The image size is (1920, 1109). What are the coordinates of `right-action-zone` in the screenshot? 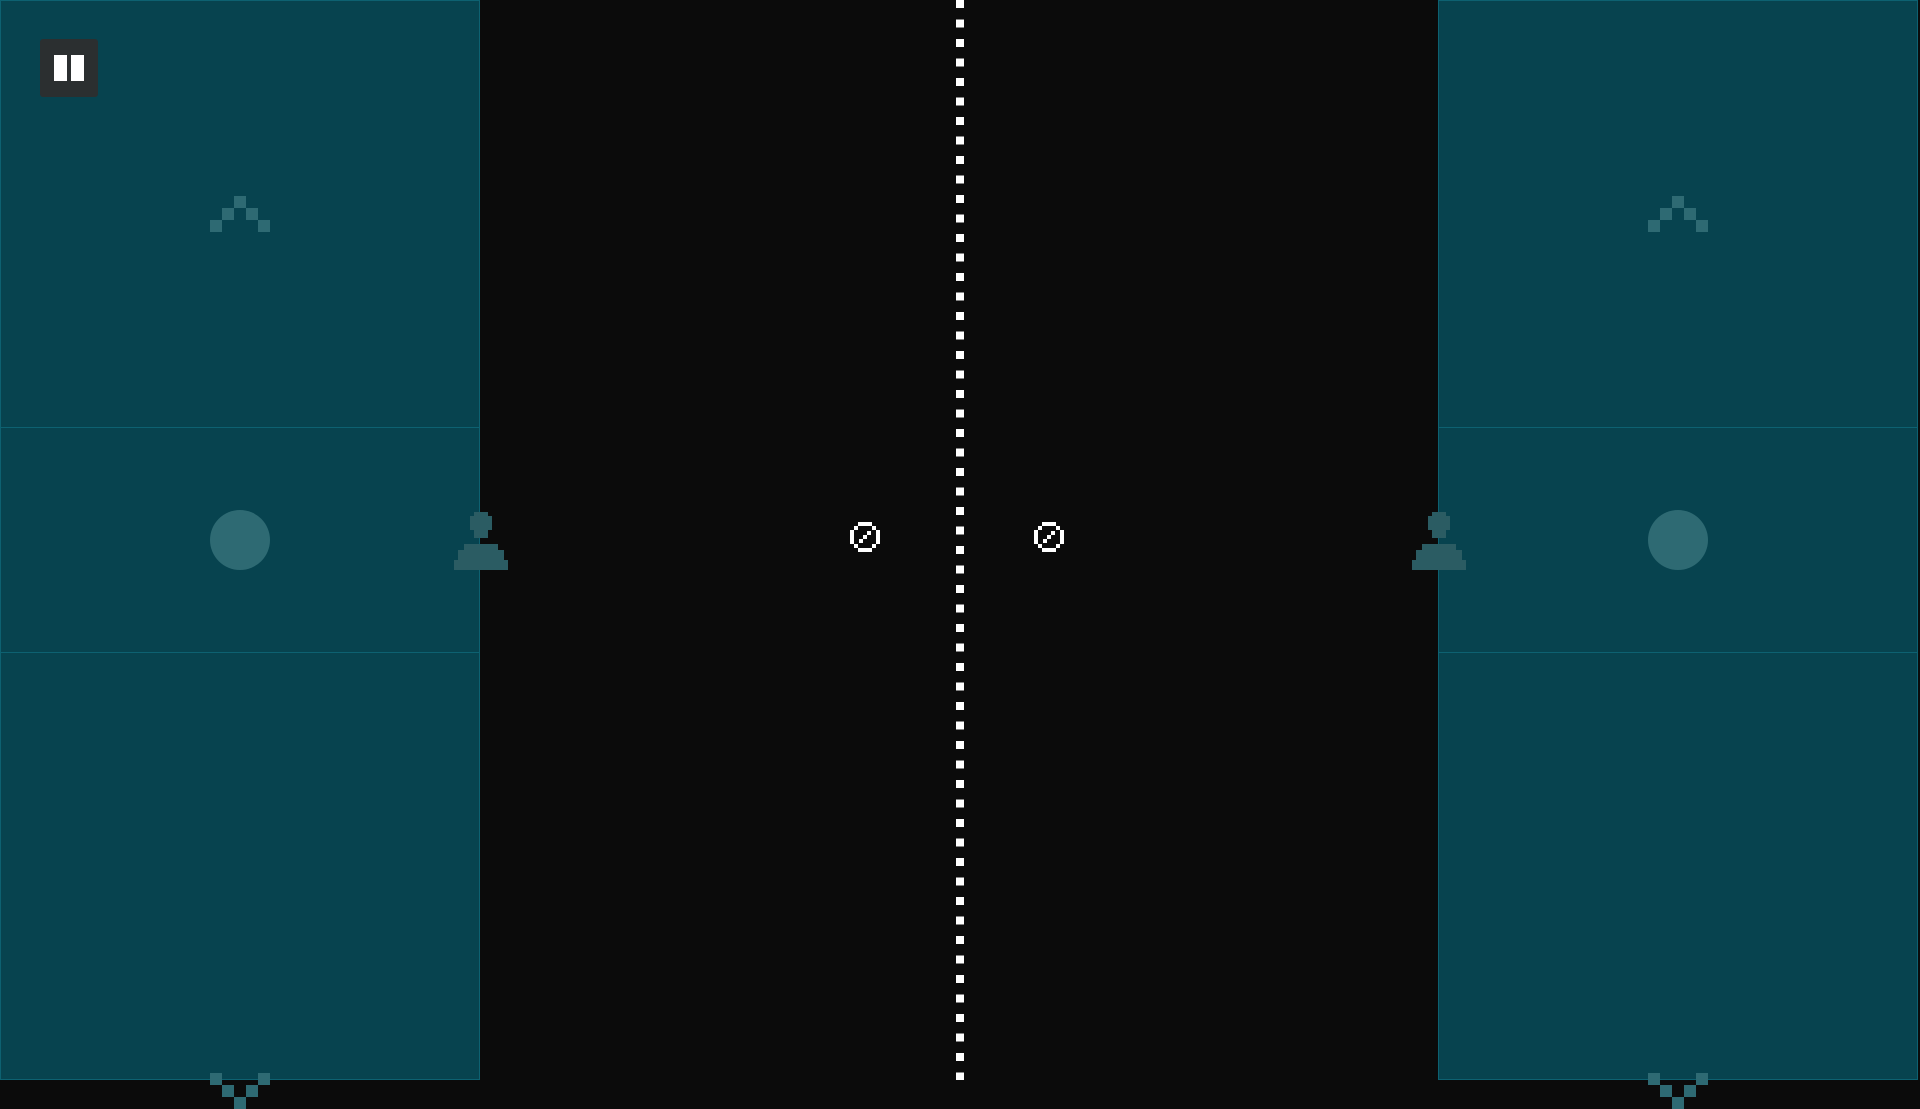 It's located at (1678, 540).